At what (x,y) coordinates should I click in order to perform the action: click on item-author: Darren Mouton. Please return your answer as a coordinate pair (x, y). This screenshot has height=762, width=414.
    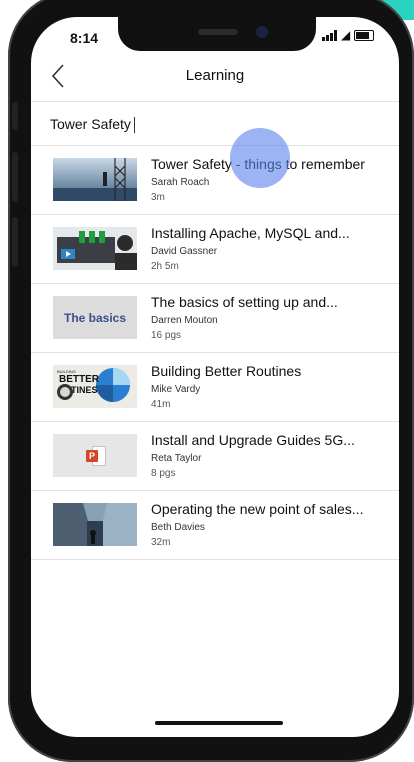
    Looking at the image, I should click on (184, 320).